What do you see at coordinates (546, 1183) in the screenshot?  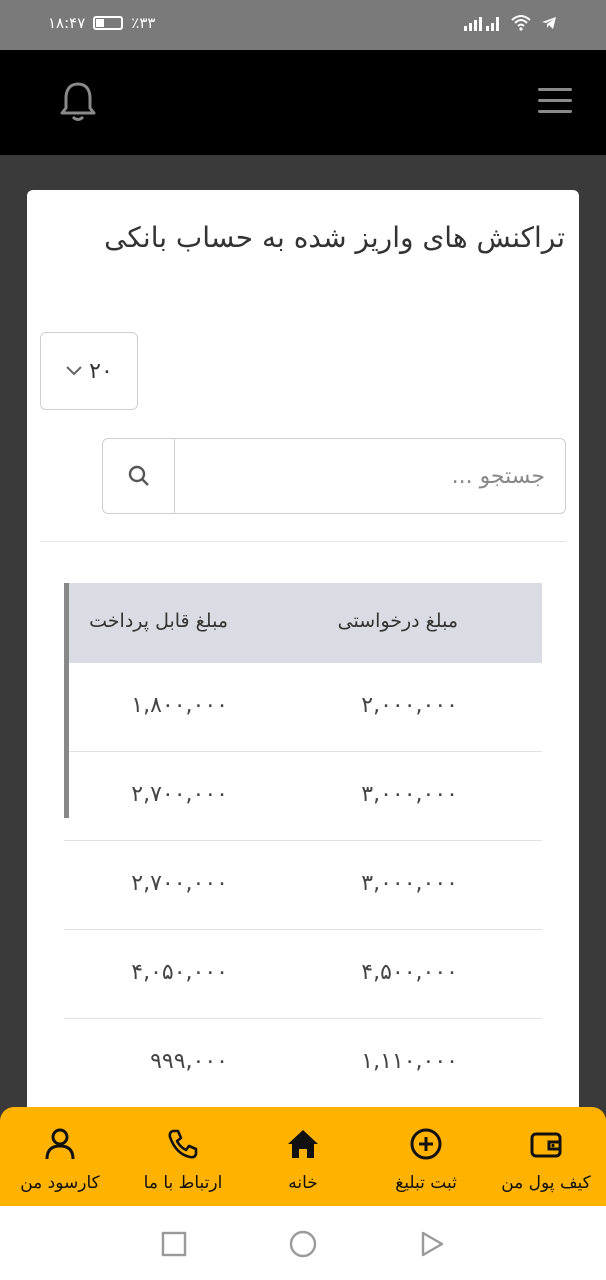 I see `nav-label-wallet: کیف پول من` at bounding box center [546, 1183].